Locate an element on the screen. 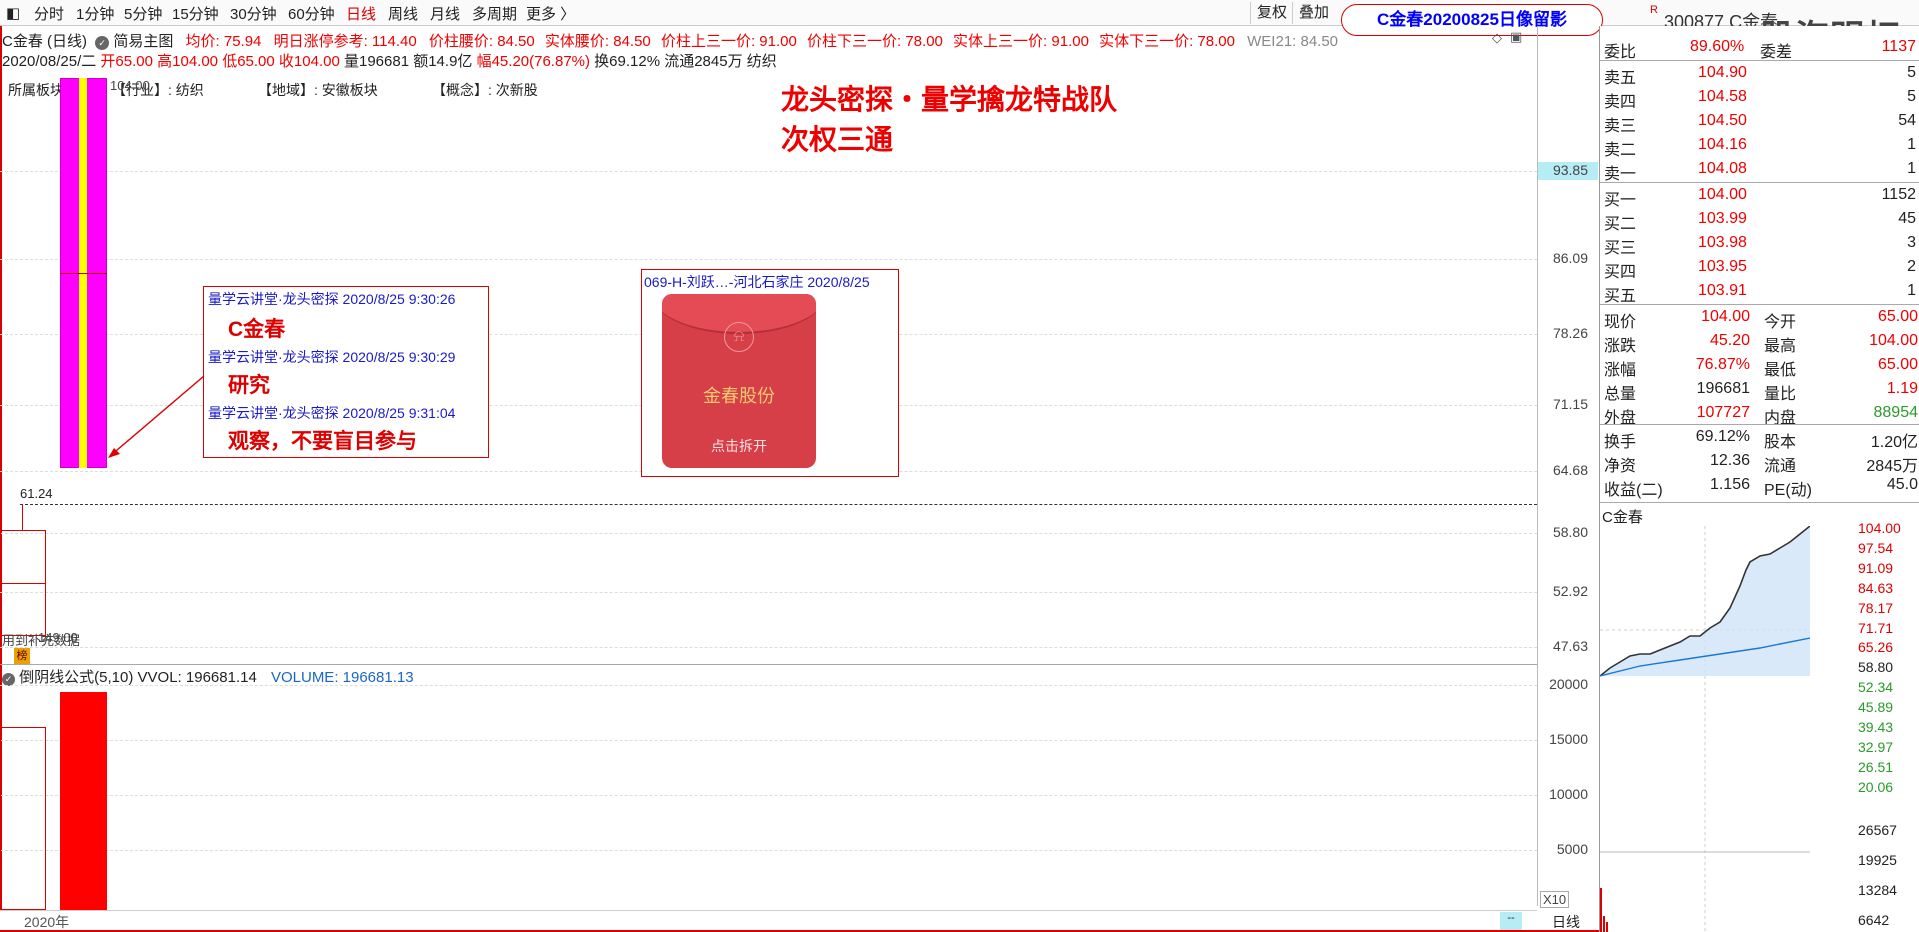 Image resolution: width=1919 pixels, height=932 pixels. tab-more: 更多 〉 is located at coordinates (550, 13).